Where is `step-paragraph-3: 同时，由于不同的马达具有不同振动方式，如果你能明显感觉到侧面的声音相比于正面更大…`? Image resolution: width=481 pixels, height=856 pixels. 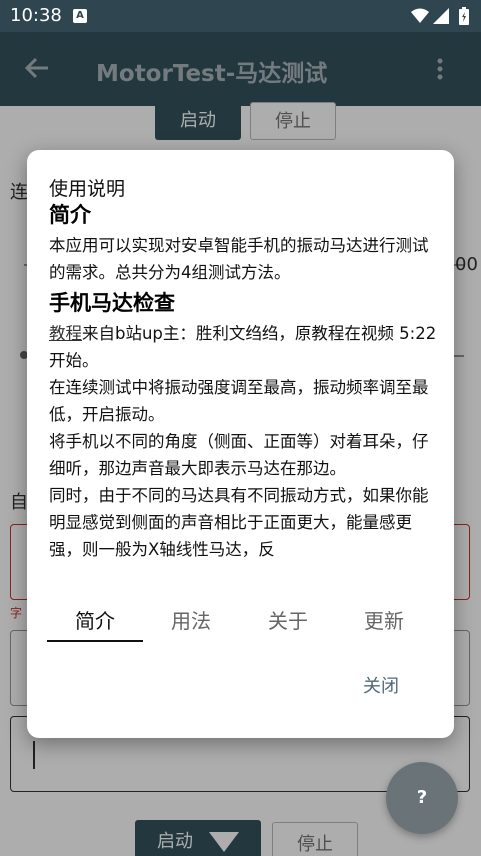
step-paragraph-3: 同时，由于不同的马达具有不同振动方式，如果你能明显感觉到侧面的声音相比于正面更大… is located at coordinates (239, 522).